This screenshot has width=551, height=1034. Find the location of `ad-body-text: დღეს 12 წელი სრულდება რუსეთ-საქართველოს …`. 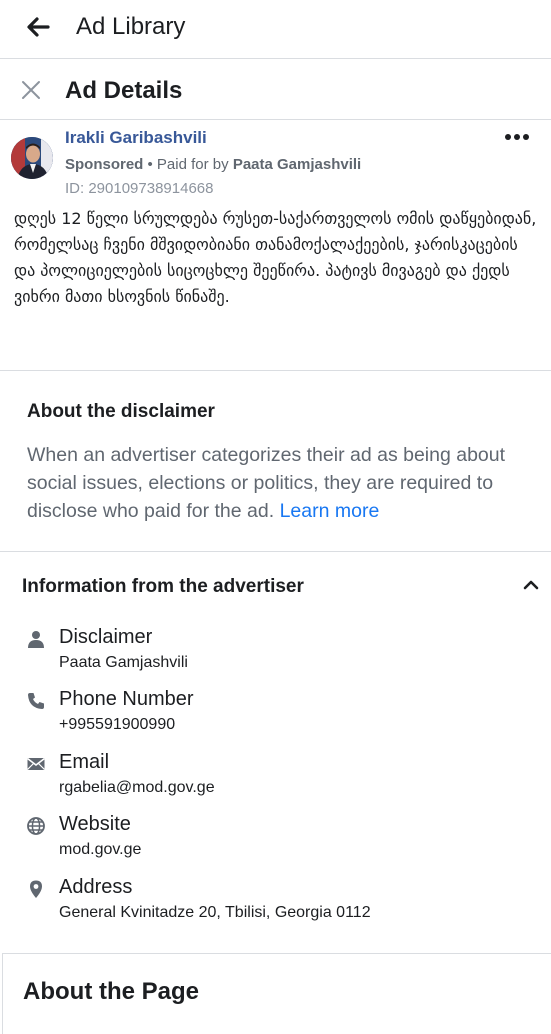

ad-body-text: დღეს 12 წელი სრულდება რუსეთ-საქართველოს … is located at coordinates (275, 257).